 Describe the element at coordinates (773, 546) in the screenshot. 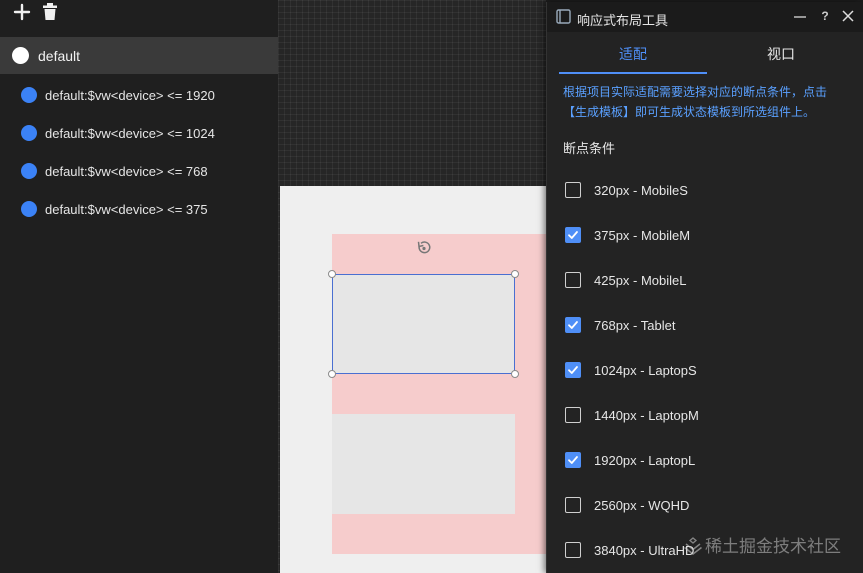

I see `watermark-text: 稀土掘金技术社区` at that location.